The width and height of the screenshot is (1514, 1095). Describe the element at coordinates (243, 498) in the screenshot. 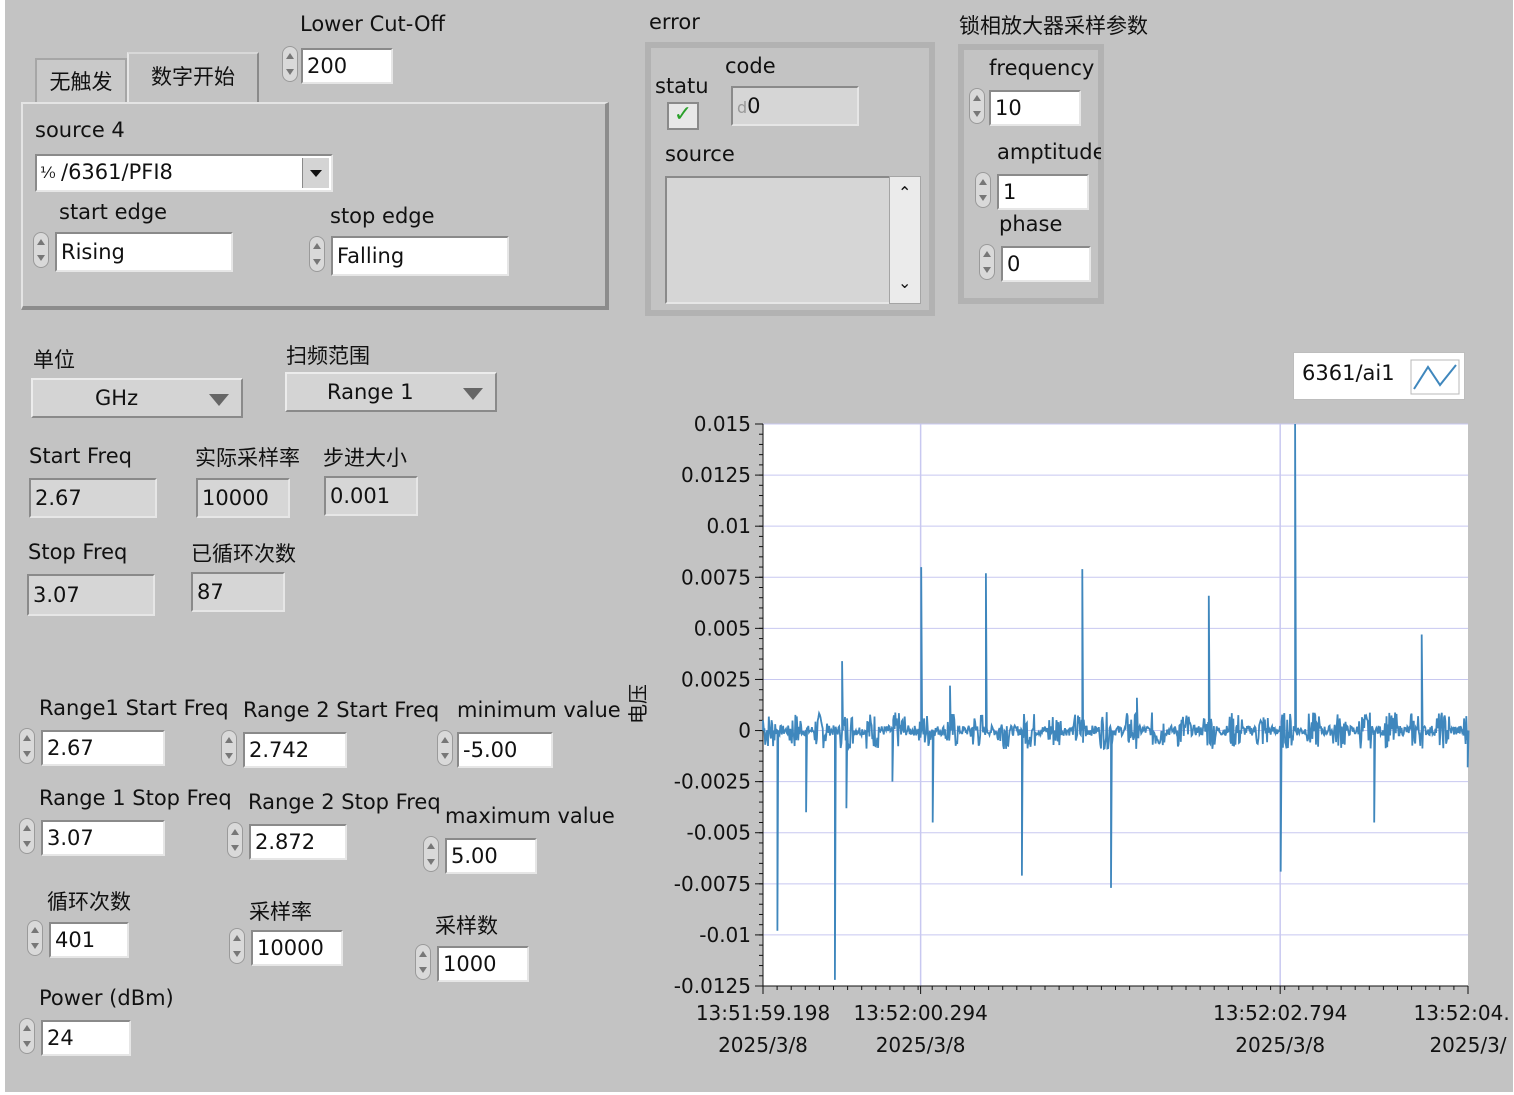

I see `actual-rate-indicator: 10000` at that location.